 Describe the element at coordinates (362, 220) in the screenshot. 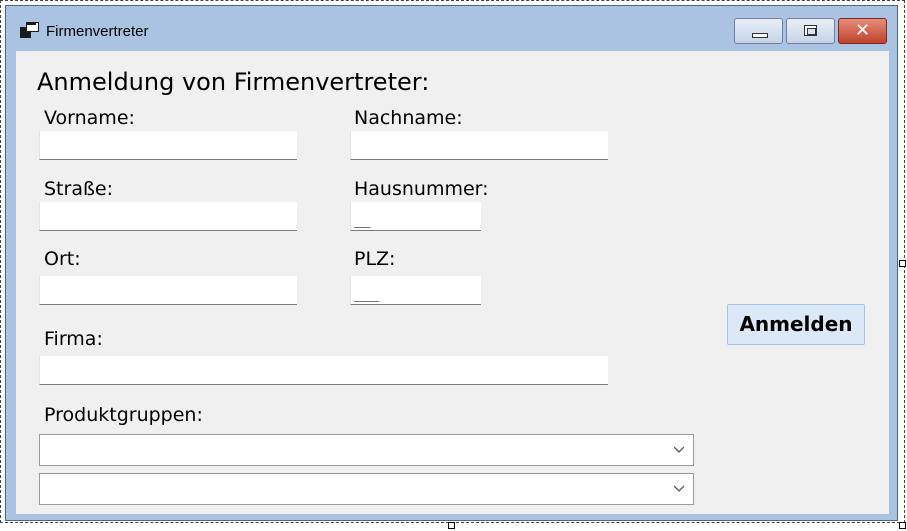

I see `hausnummer-mask: __` at that location.